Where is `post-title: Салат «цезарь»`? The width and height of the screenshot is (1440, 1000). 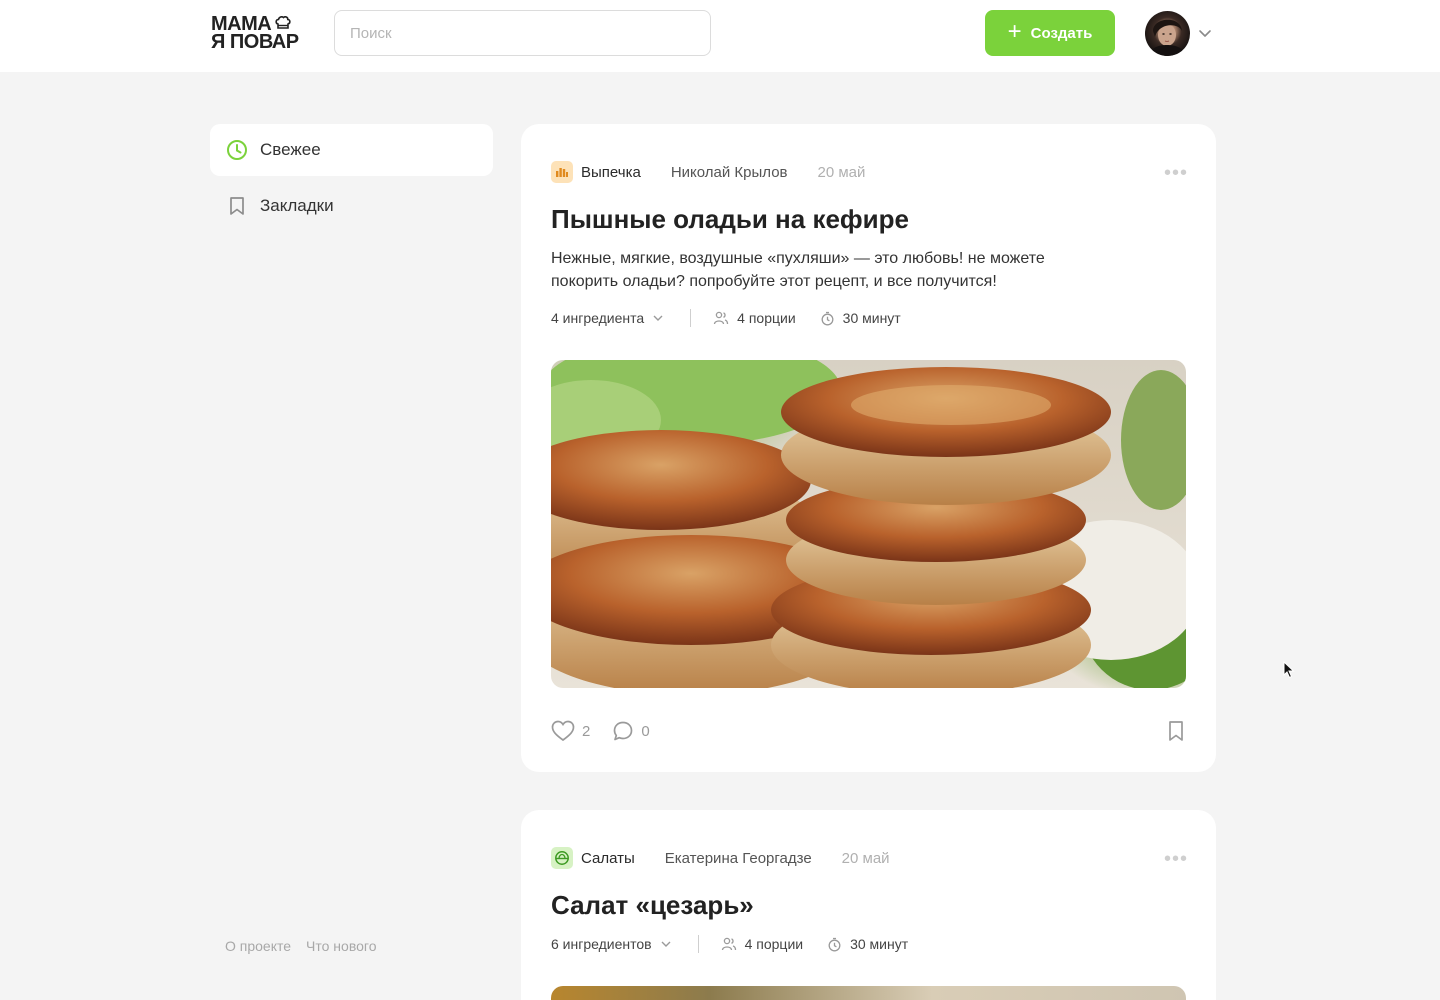 post-title: Салат «цезарь» is located at coordinates (652, 905).